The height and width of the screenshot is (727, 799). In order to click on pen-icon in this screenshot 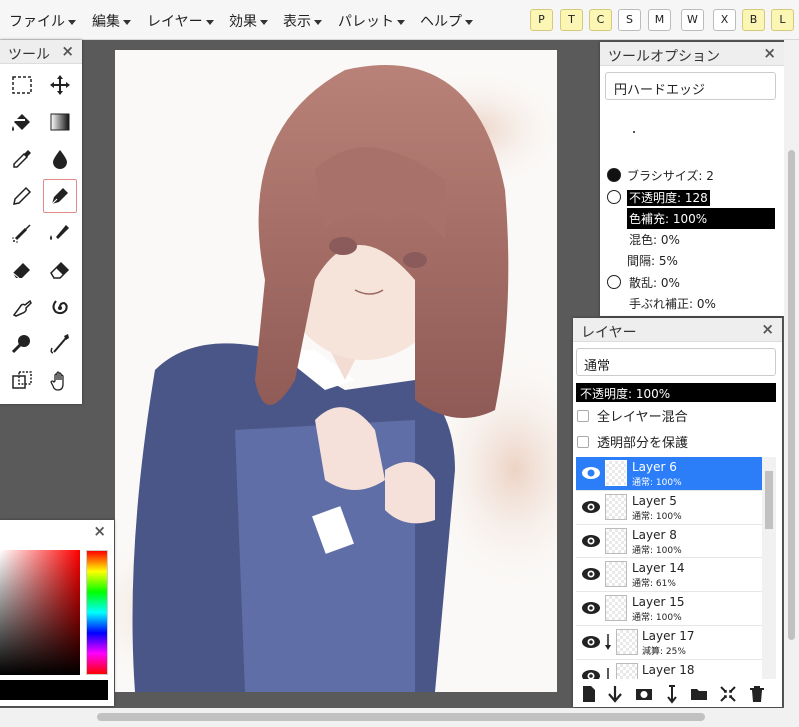, I will do `click(60, 196)`.